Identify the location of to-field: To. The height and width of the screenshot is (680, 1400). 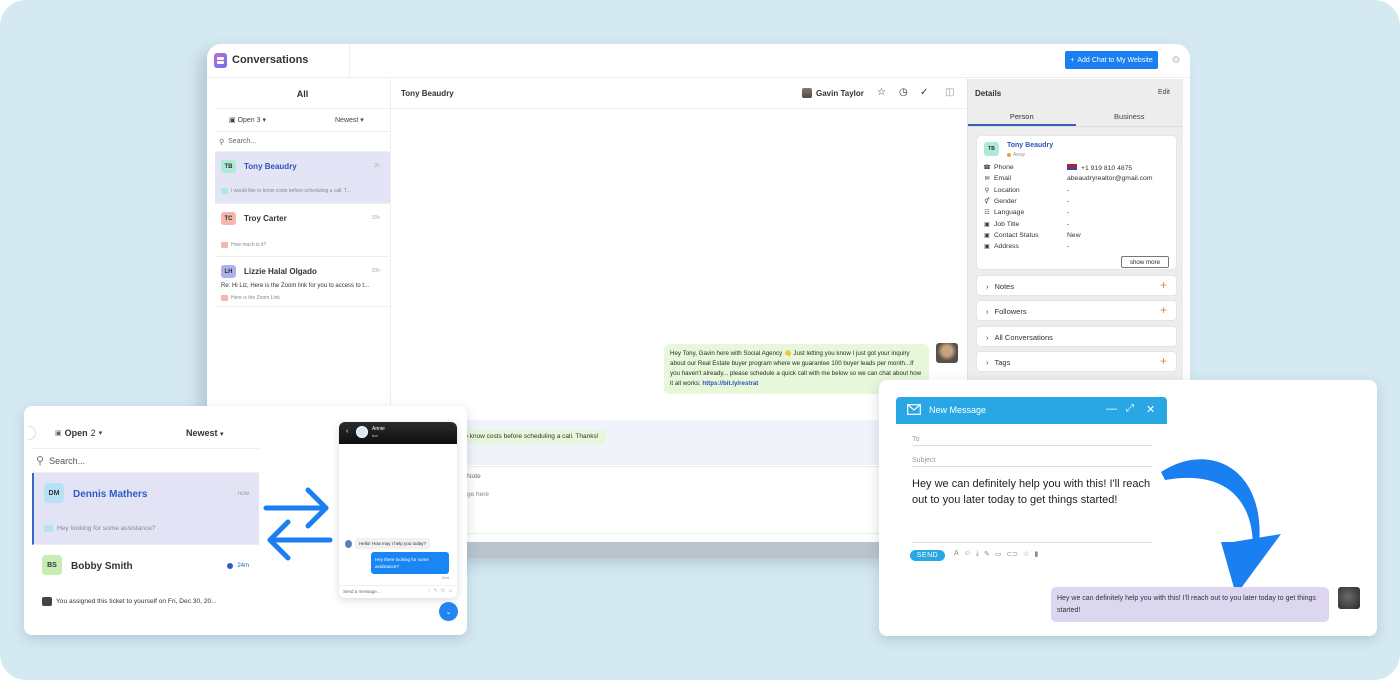
(1032, 441).